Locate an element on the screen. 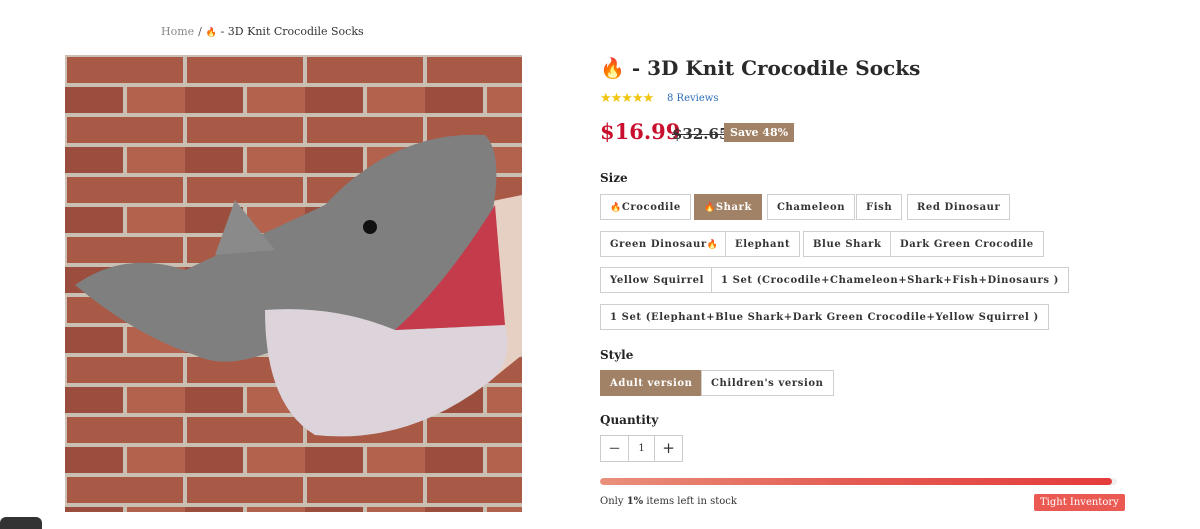 The image size is (1200, 529). size-option-chameleon: Chameleon is located at coordinates (811, 207).